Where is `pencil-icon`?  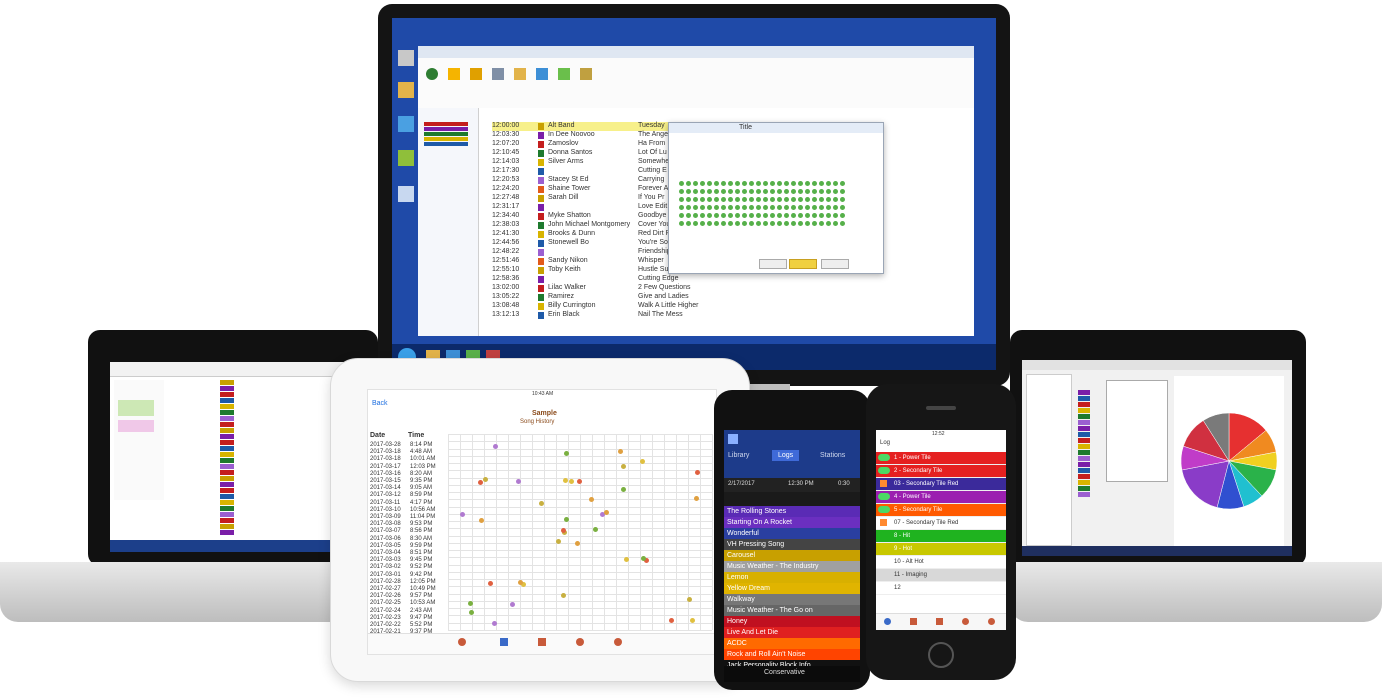 pencil-icon is located at coordinates (476, 74).